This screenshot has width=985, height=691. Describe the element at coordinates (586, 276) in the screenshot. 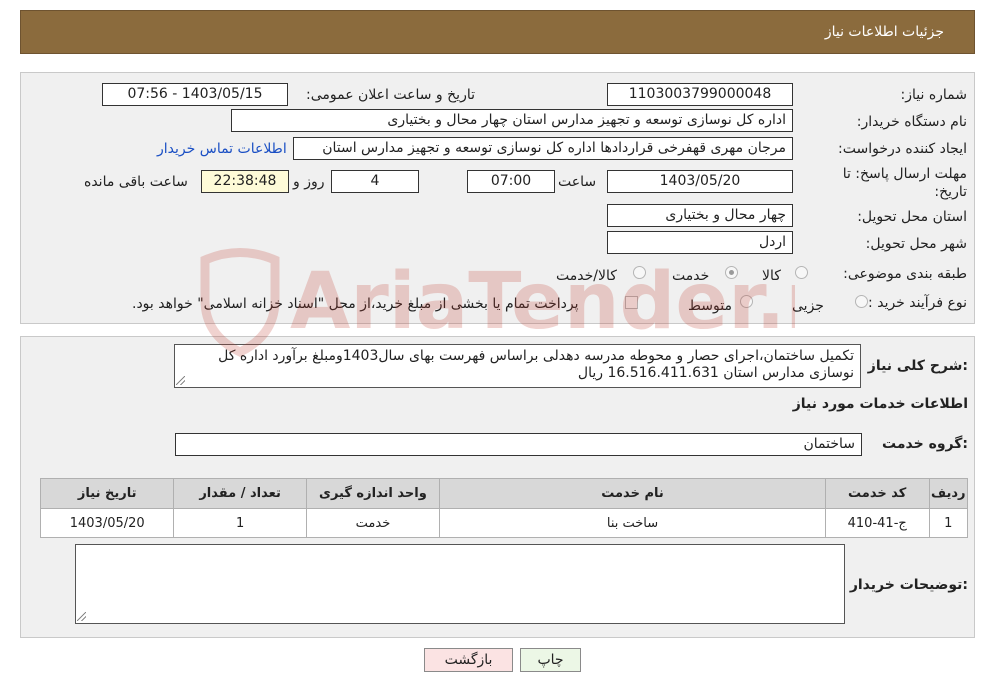

I see `category-option-both-label: کالا/خدمت` at that location.